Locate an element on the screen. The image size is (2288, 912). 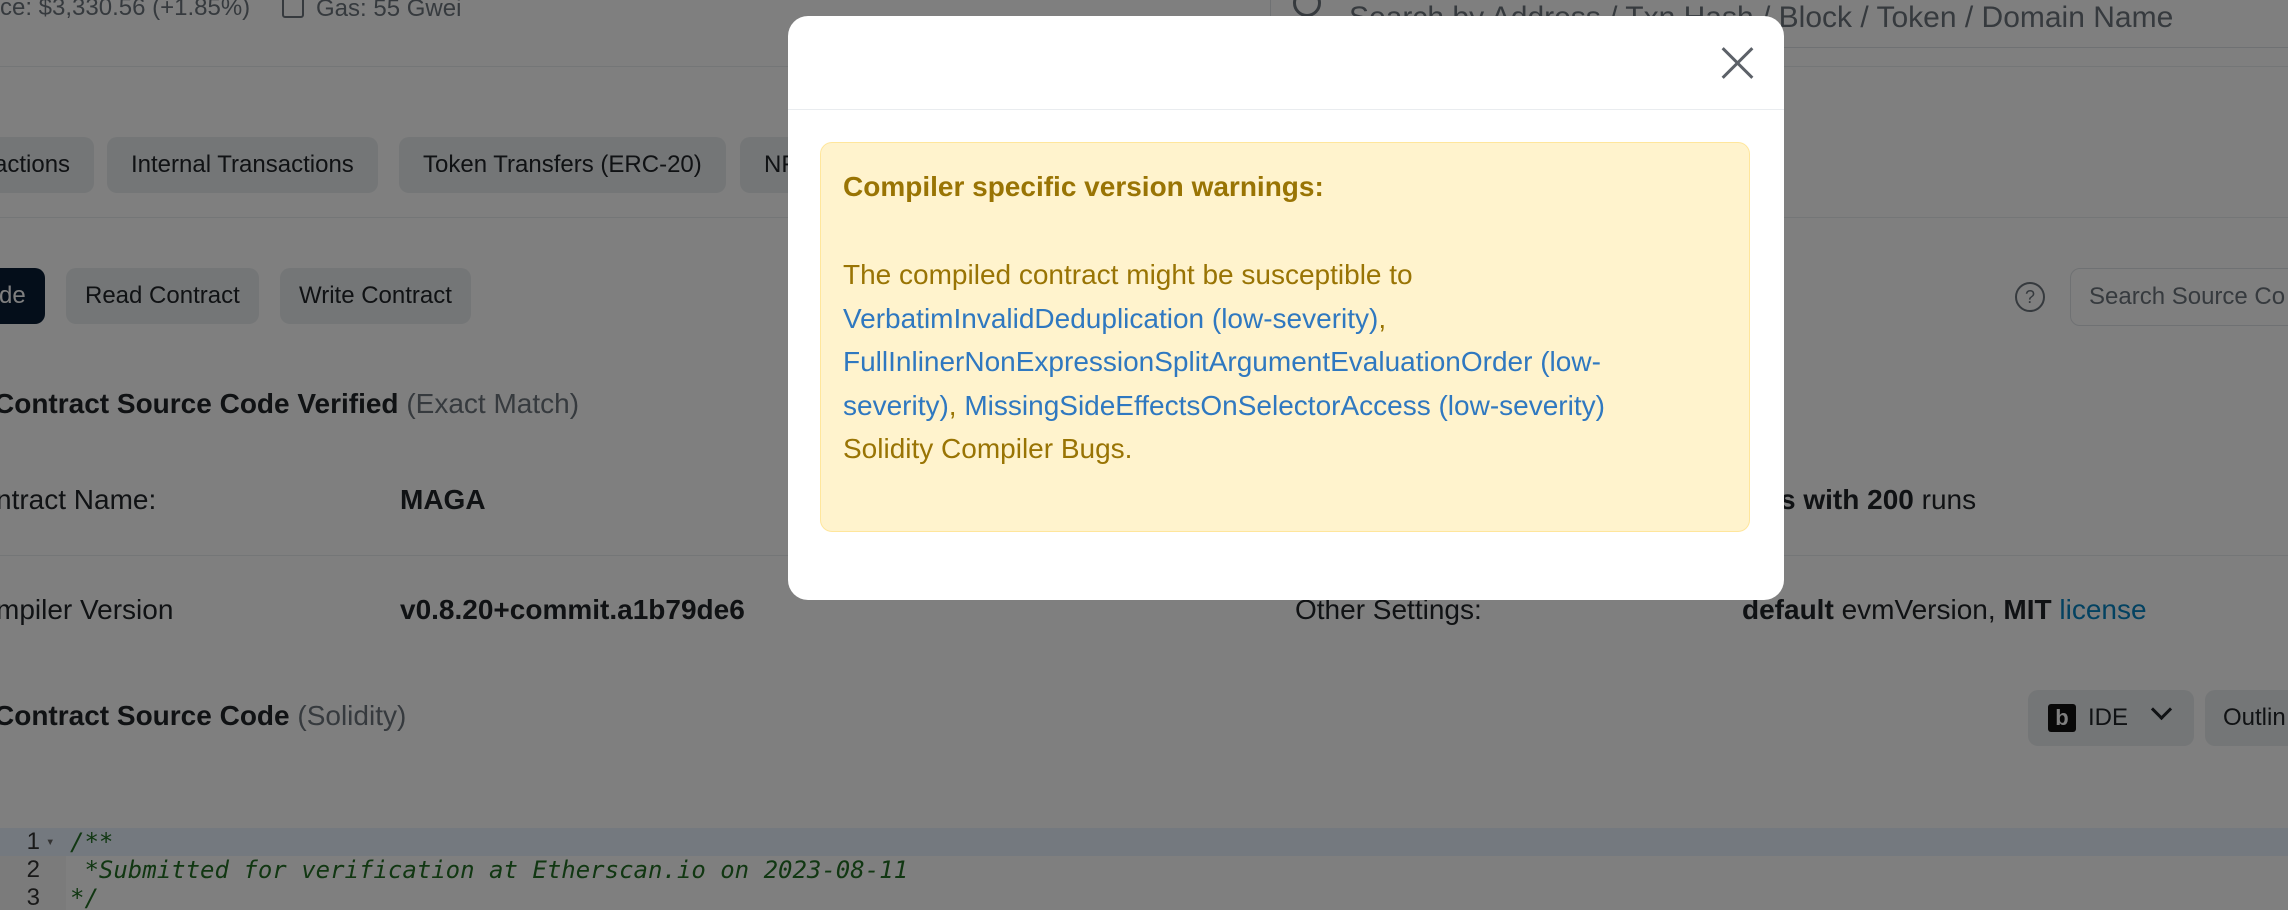
close-icon is located at coordinates (1738, 63).